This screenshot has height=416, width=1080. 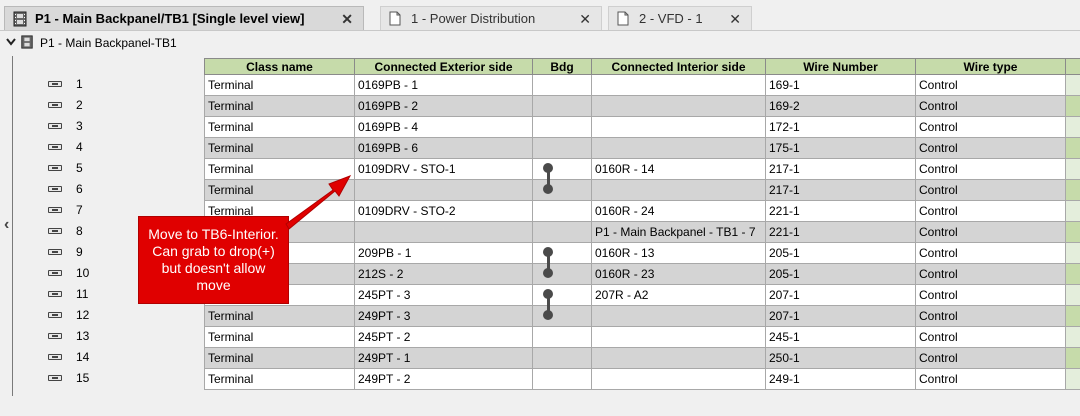 What do you see at coordinates (443, 379) in the screenshot?
I see `cell-exterior: 249PT - 2` at bounding box center [443, 379].